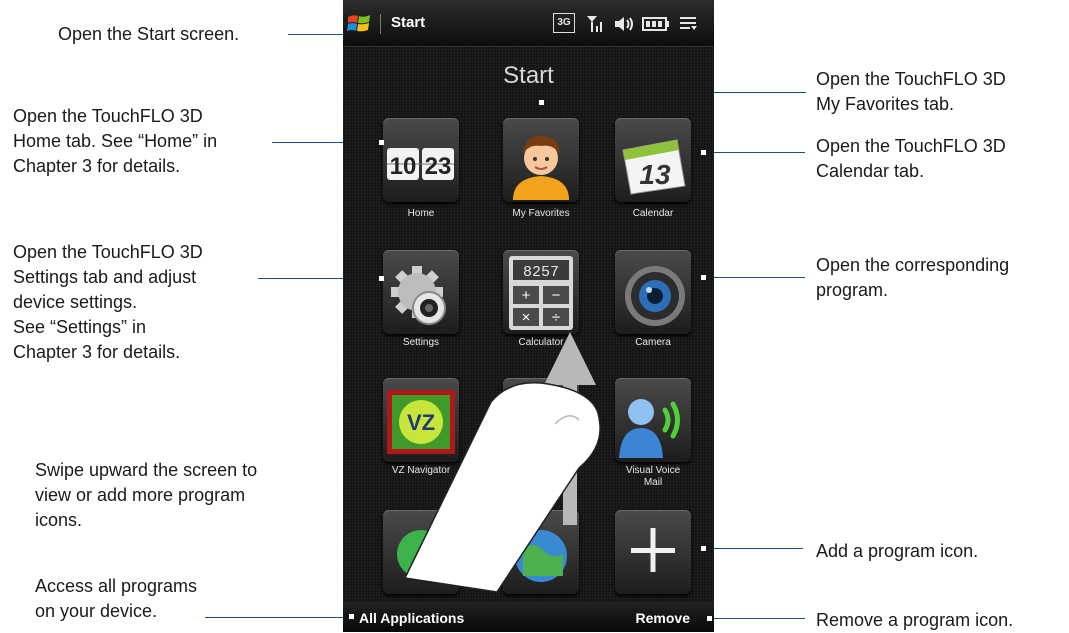 This screenshot has height=633, width=1069. What do you see at coordinates (915, 620) in the screenshot?
I see `annotation-remove-icon: Remove a program icon.` at bounding box center [915, 620].